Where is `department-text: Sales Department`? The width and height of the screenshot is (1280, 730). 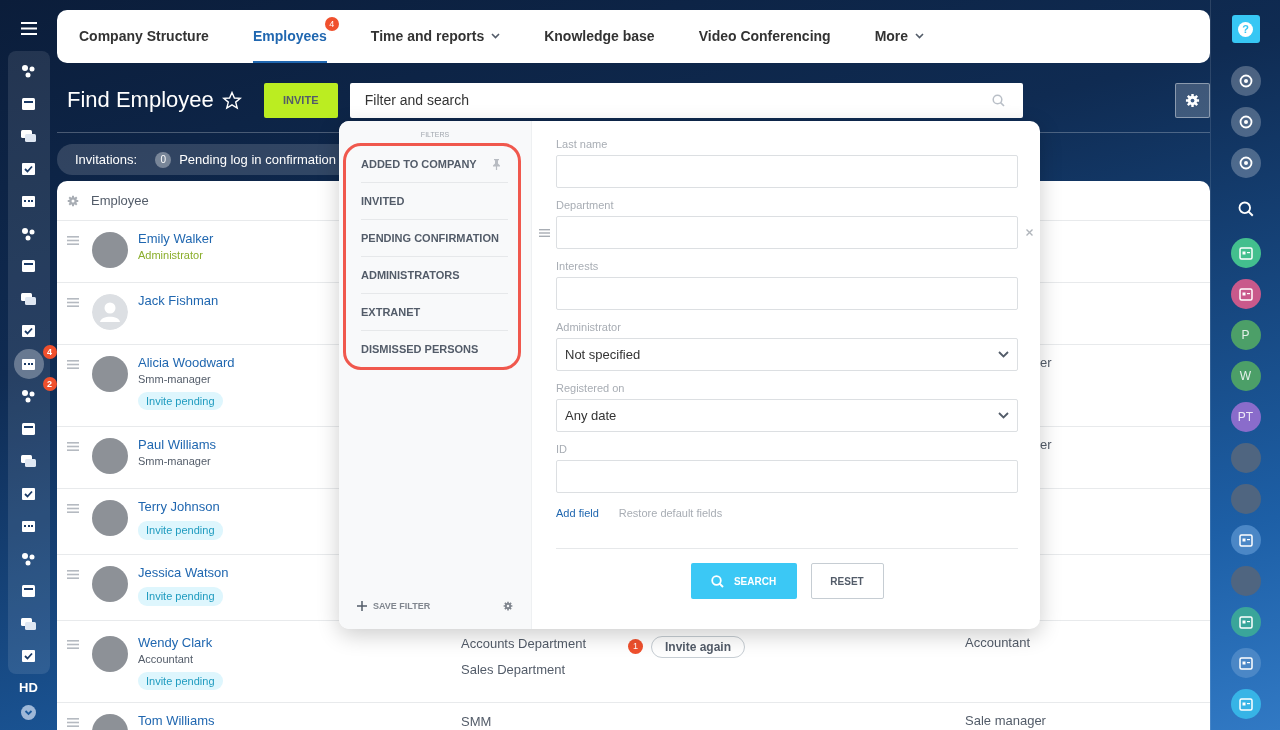 department-text: Sales Department is located at coordinates (514, 670).